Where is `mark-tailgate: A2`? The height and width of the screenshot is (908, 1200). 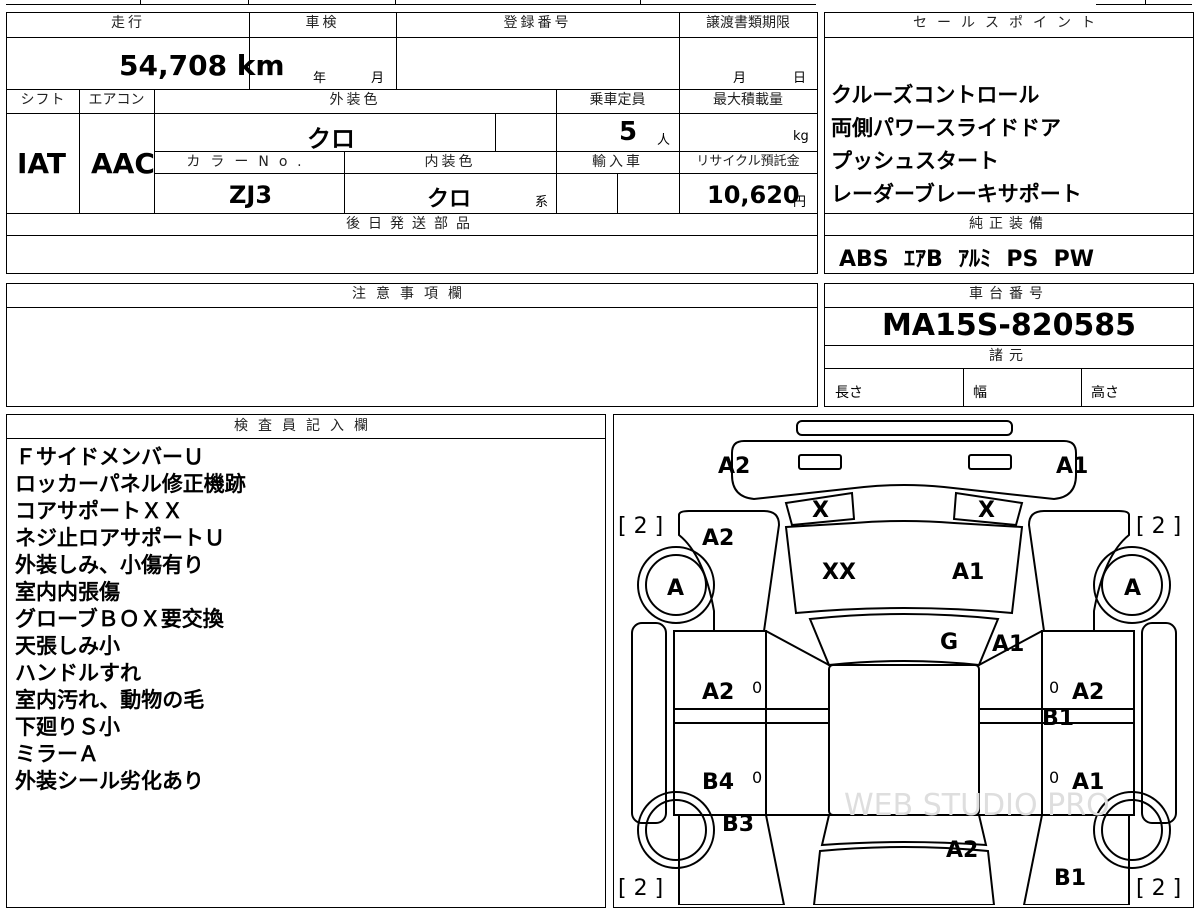
mark-tailgate: A2 is located at coordinates (962, 850).